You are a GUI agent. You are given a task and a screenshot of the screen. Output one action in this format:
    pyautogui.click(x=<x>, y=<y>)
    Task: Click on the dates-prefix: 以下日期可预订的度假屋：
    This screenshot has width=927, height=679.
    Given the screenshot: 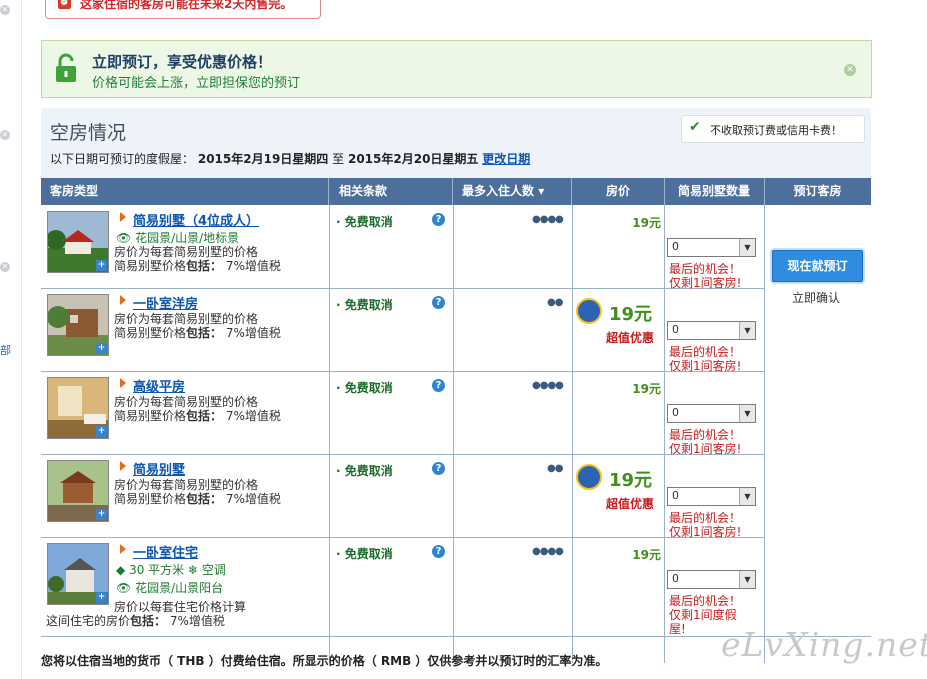 What is the action you would take?
    pyautogui.click(x=122, y=159)
    